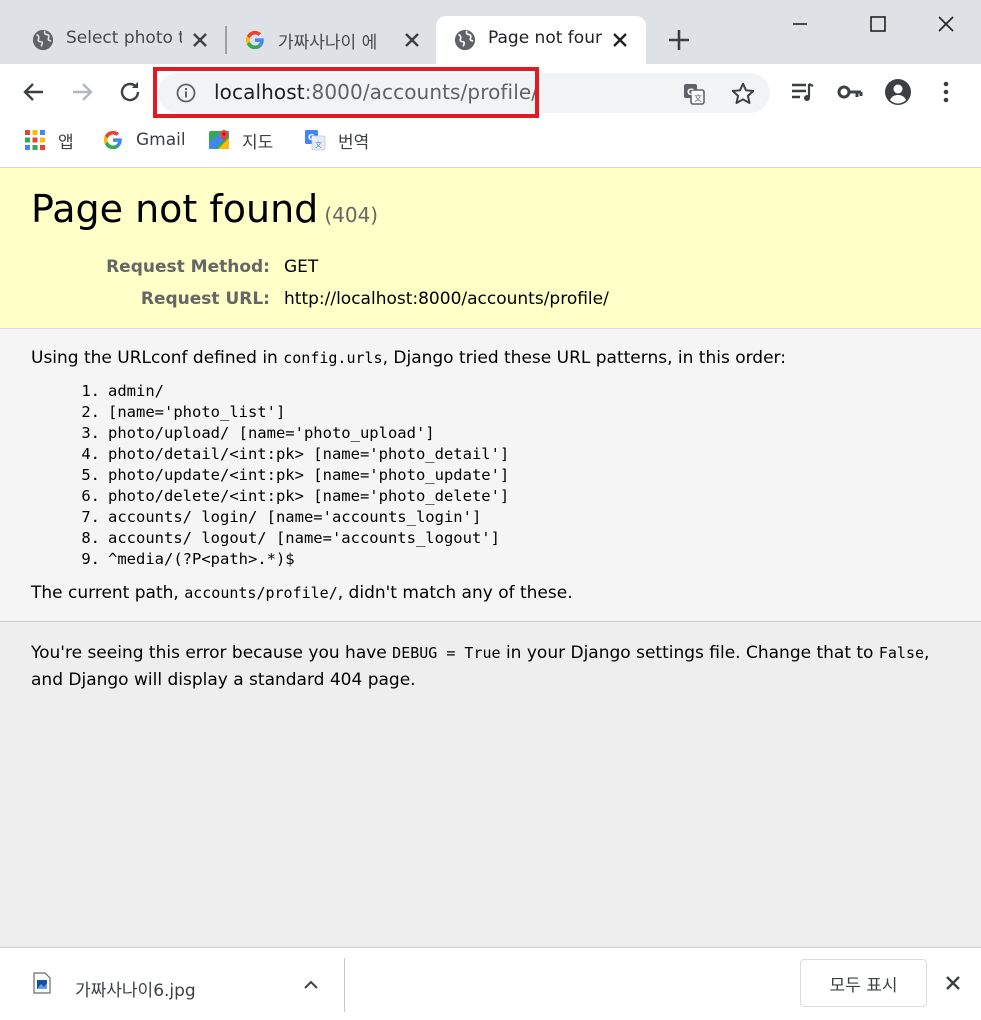 The width and height of the screenshot is (981, 1020). Describe the element at coordinates (328, 43) in the screenshot. I see `tab-title: 가짜사나이 에` at that location.